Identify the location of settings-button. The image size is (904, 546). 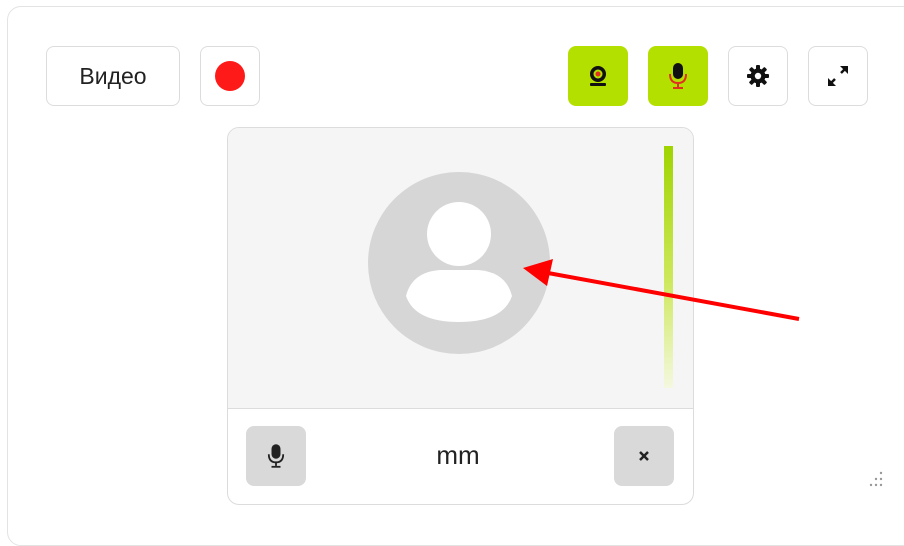
(758, 76).